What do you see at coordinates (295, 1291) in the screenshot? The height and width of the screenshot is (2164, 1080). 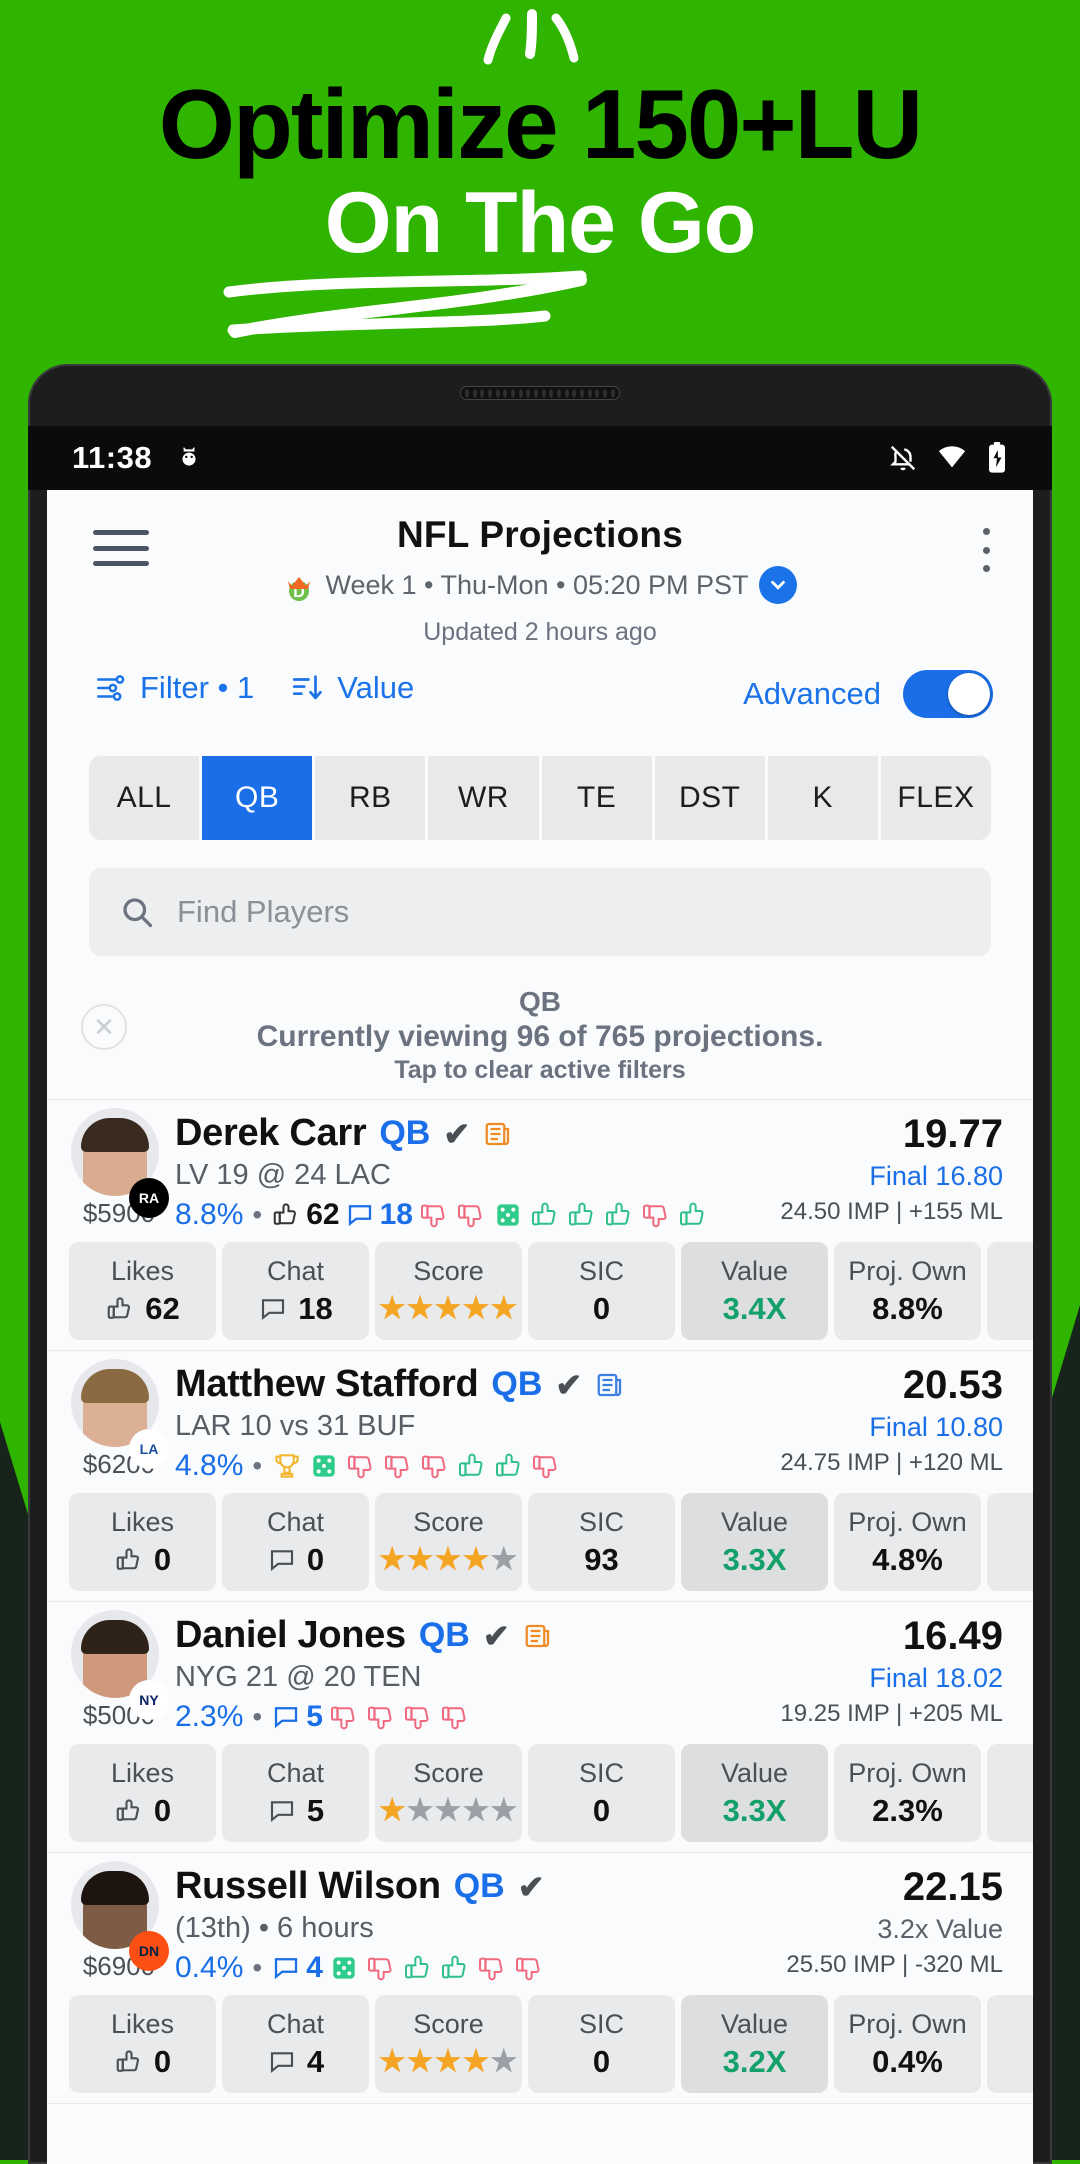 I see `chip-chat: Chat 18` at bounding box center [295, 1291].